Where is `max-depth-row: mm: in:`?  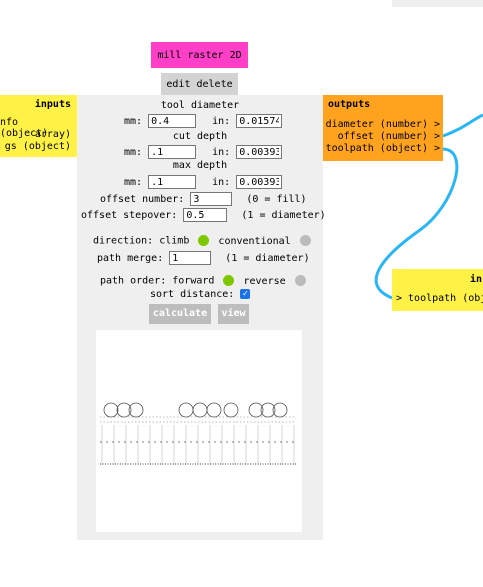
max-depth-row: mm: in: is located at coordinates (247, 182).